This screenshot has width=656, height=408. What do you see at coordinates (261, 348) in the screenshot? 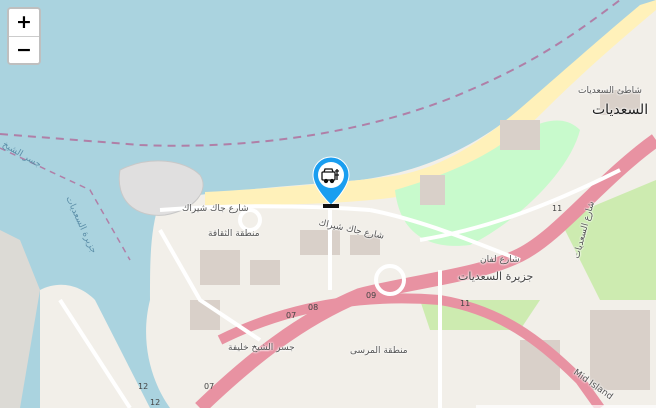
I see `bridge-label: جسر الشيخ خليفة` at bounding box center [261, 348].